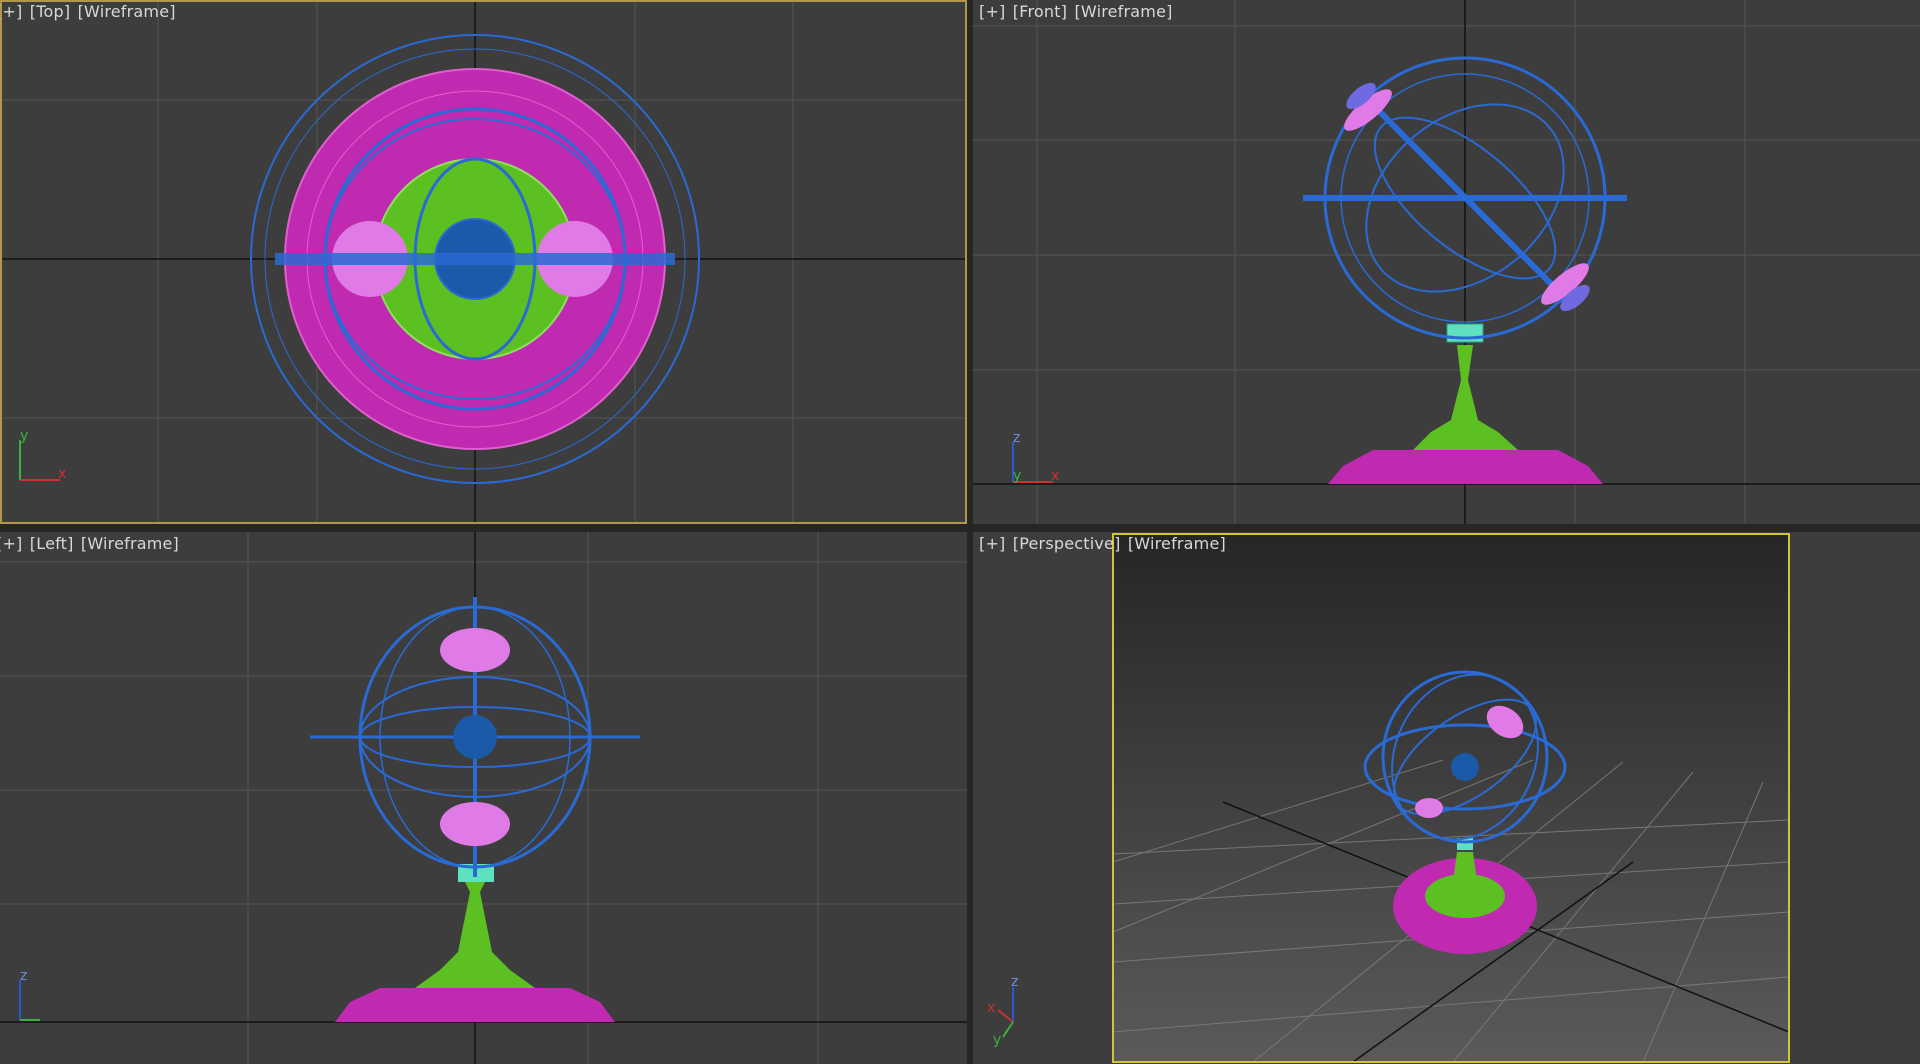 The image size is (1920, 1064). I want to click on left-viewport-menu: [+], so click(11, 543).